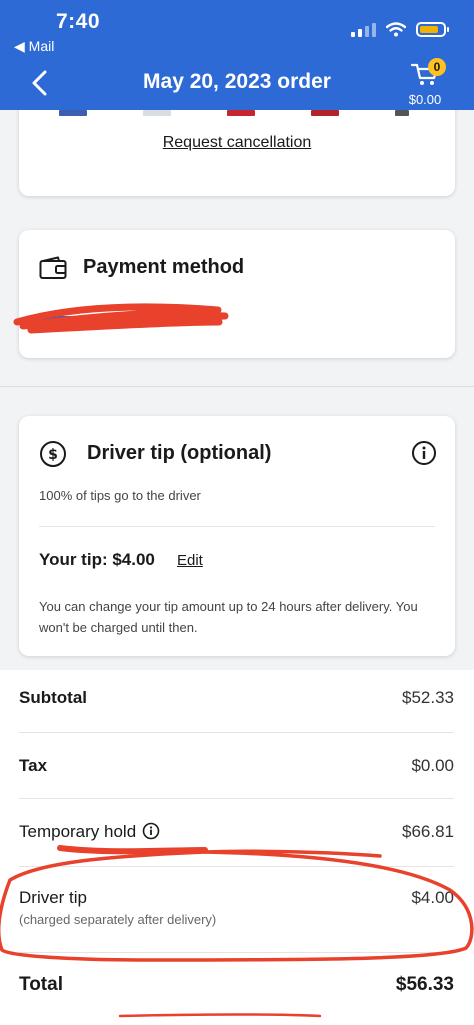 This screenshot has width=474, height=1025. Describe the element at coordinates (425, 99) in the screenshot. I see `cart-total: $0.00` at that location.